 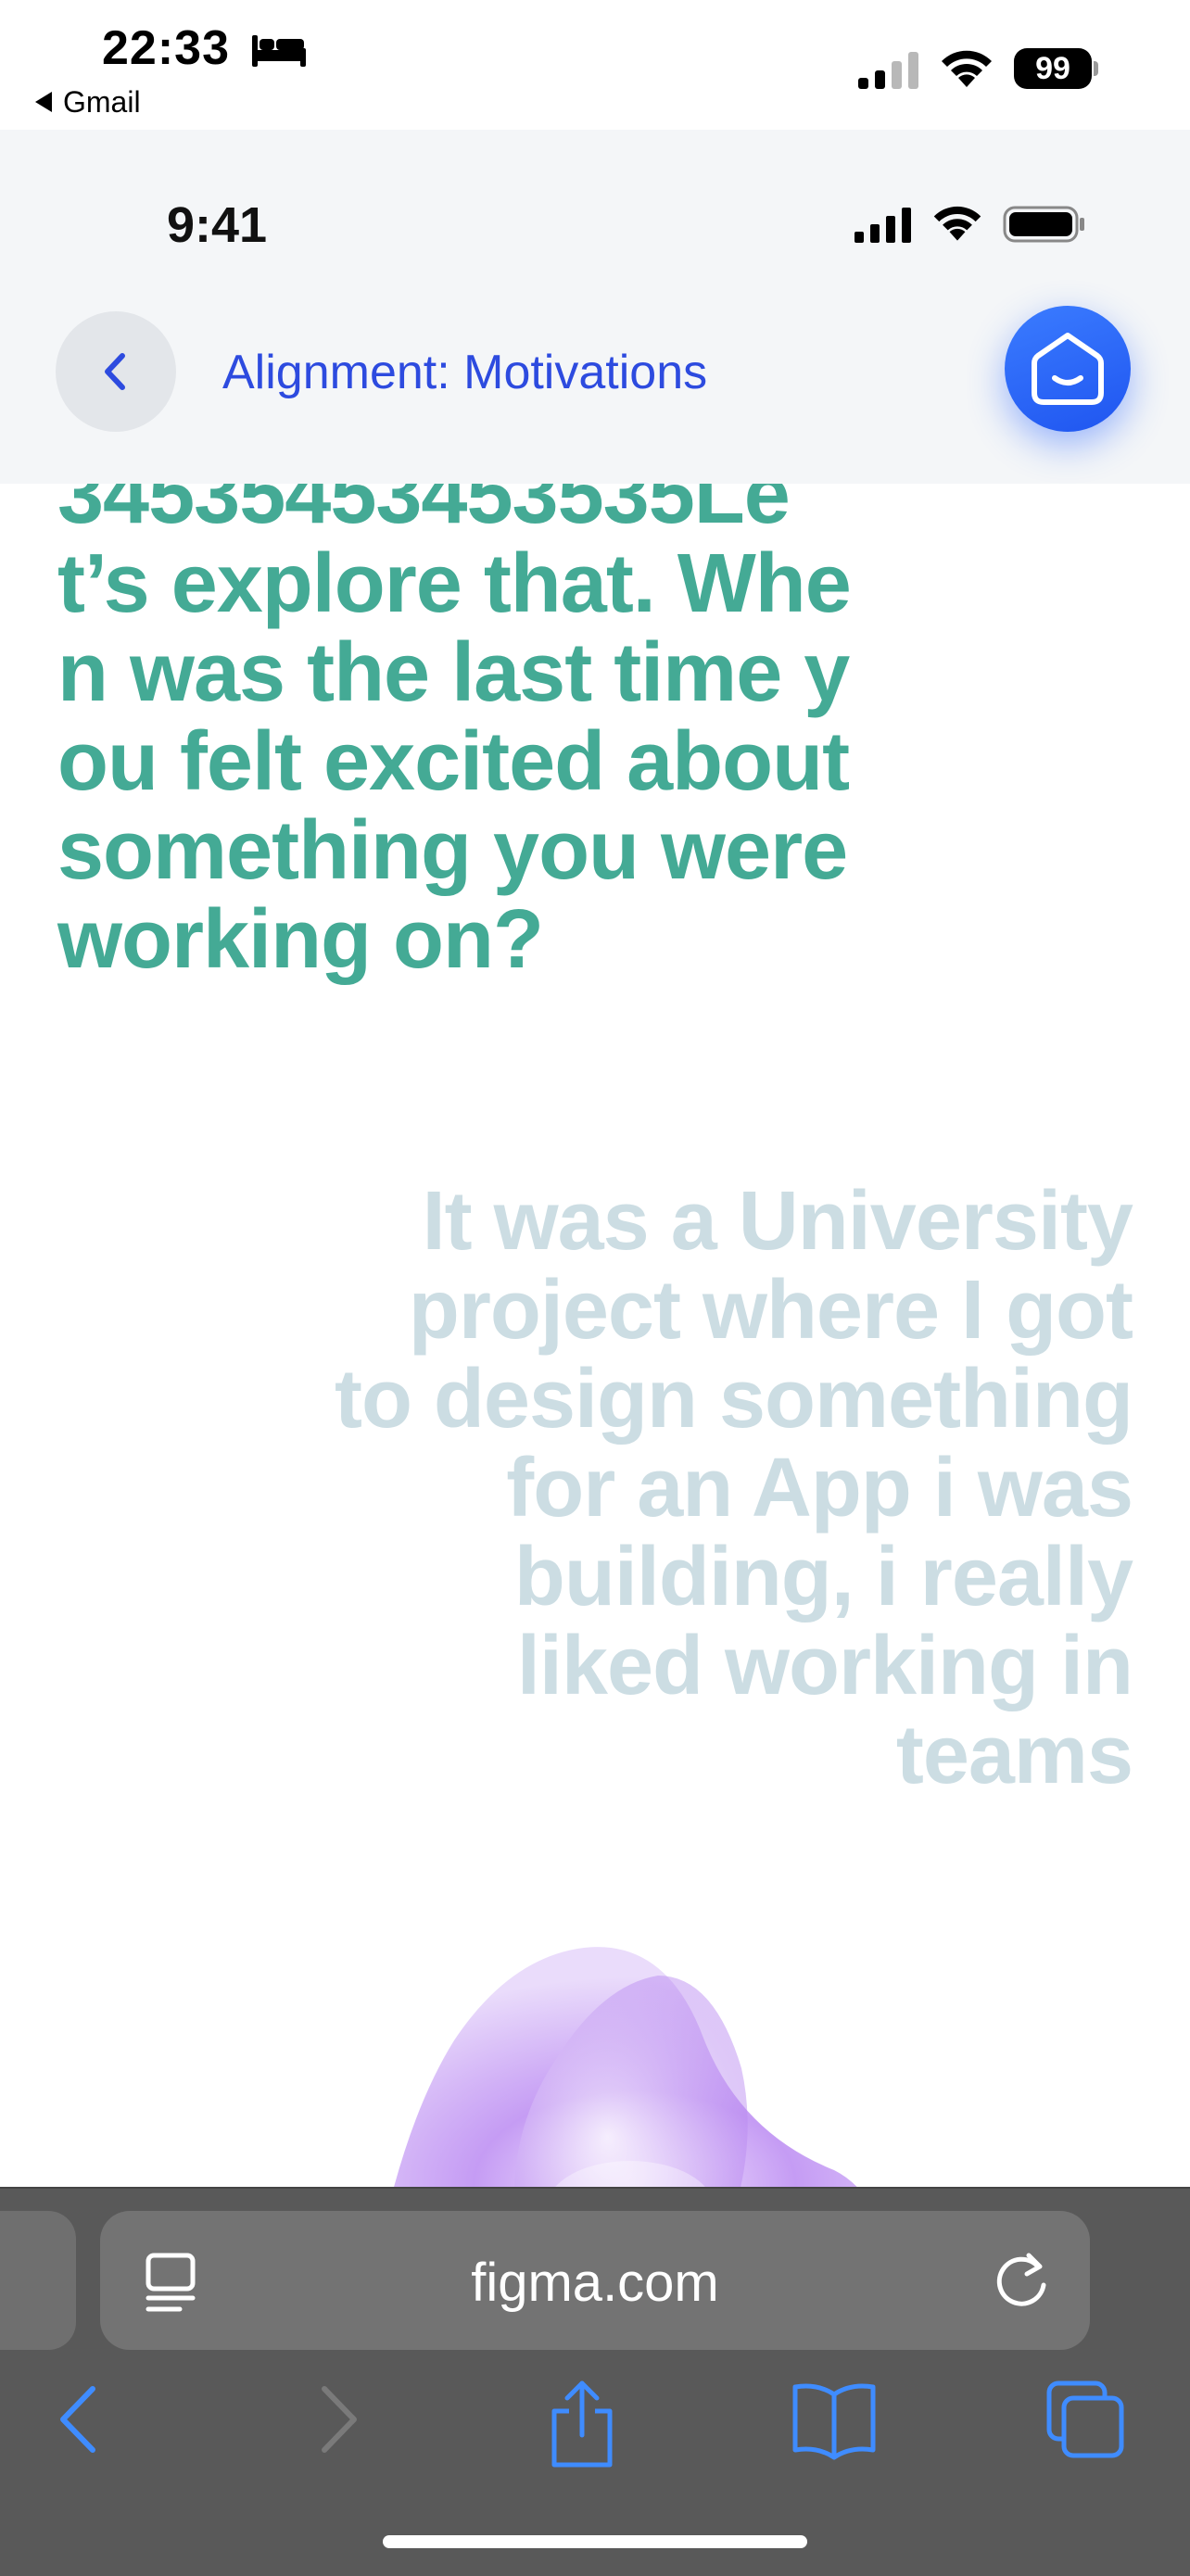 I want to click on voice-orb-graphic, so click(x=625, y=2067).